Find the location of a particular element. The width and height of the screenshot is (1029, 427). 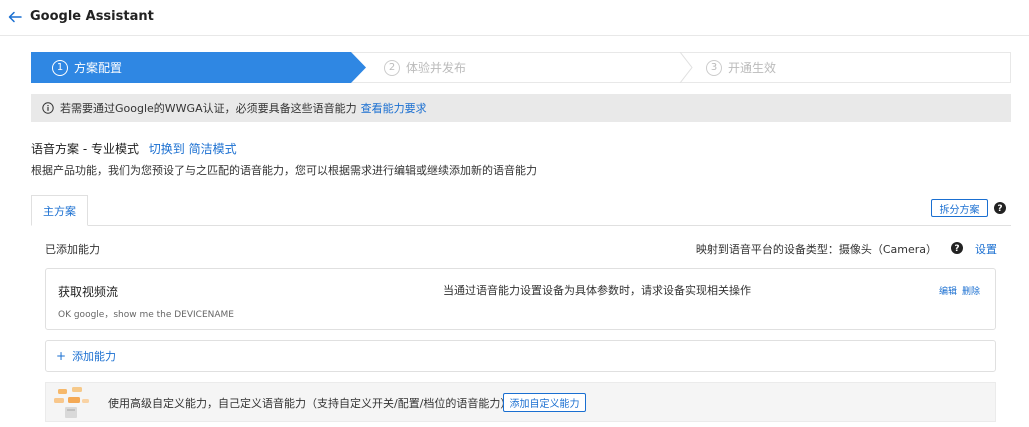

step-2: 2 体验并发布 is located at coordinates (425, 67).